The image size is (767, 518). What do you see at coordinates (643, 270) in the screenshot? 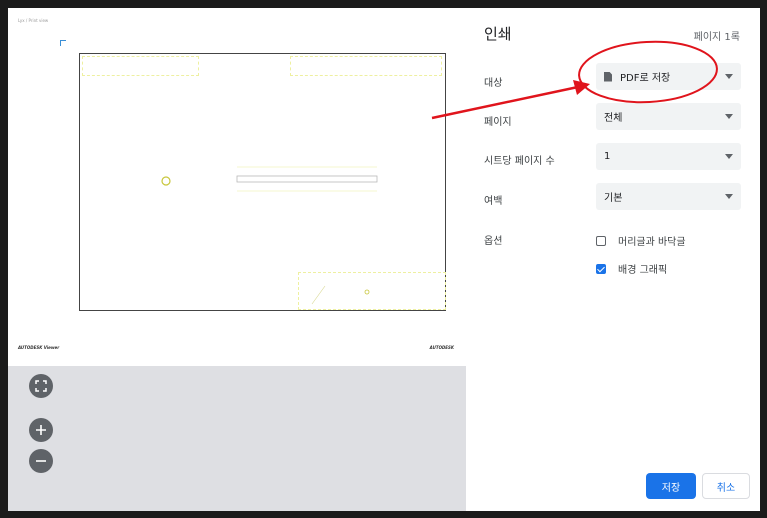
I see `background-graphics-label: 배경 그래픽` at bounding box center [643, 270].